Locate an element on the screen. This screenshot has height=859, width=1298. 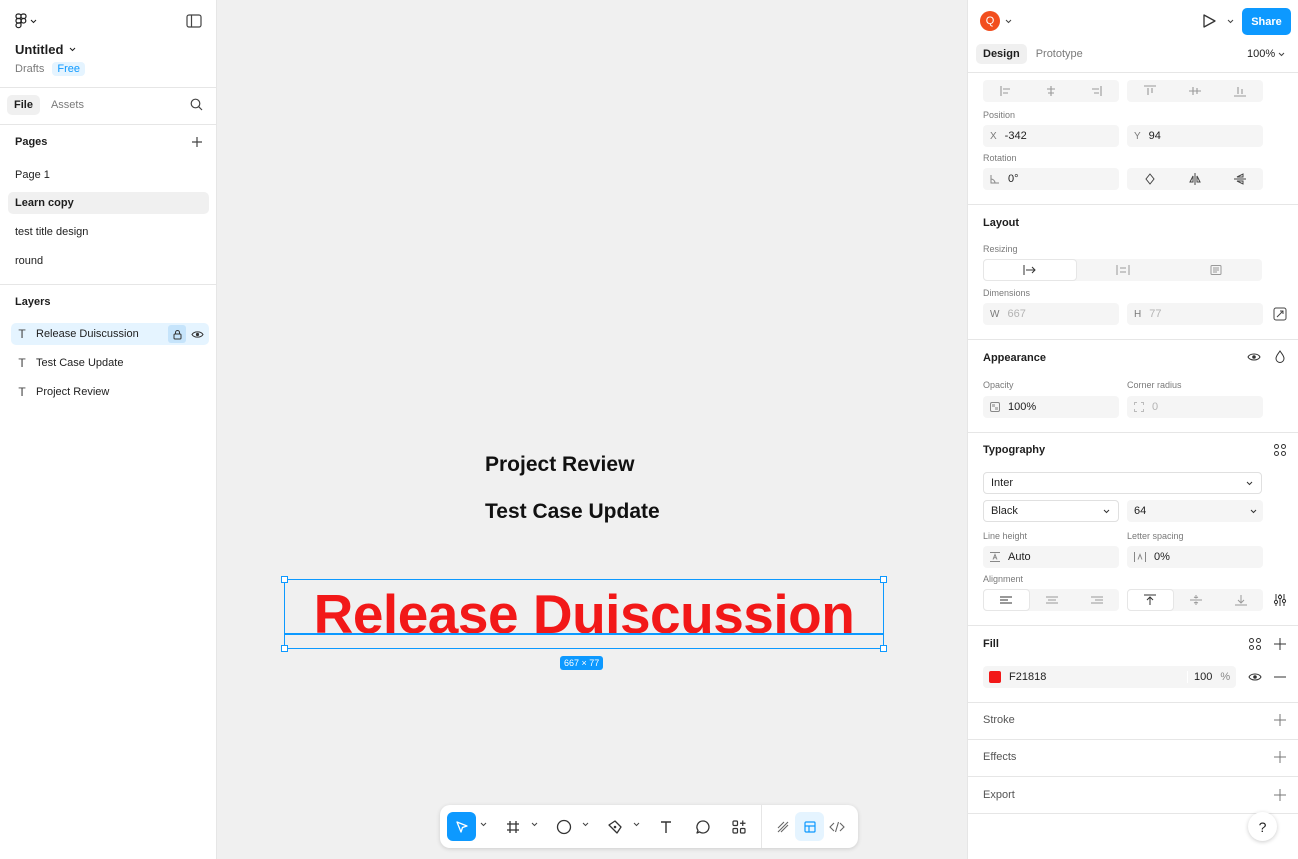
auto-width-icon is located at coordinates (1030, 270).